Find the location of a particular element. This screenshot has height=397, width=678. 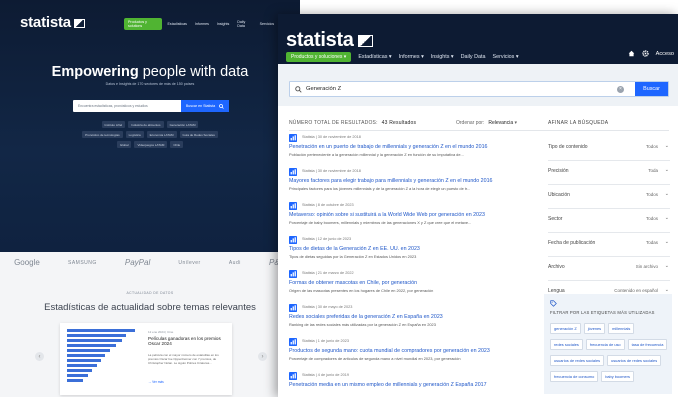

filter-sector: Sector Todos ⌄ is located at coordinates (609, 221).